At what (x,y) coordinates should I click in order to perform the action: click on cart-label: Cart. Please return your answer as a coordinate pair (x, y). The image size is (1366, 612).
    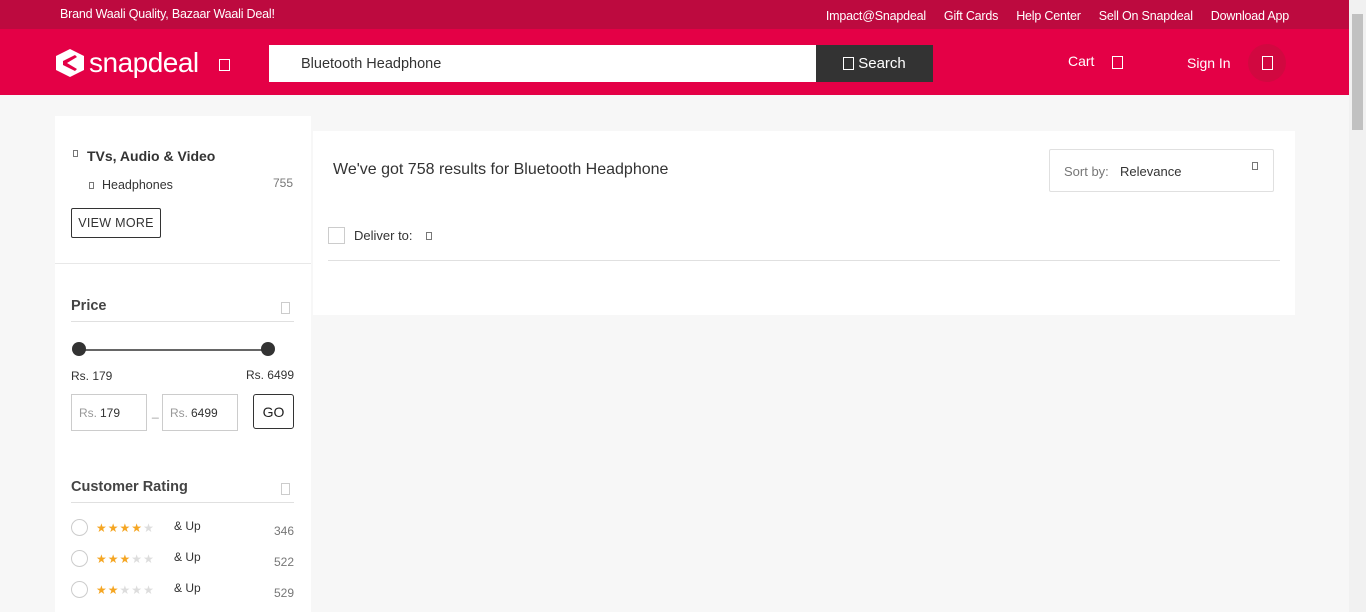
    Looking at the image, I should click on (1081, 60).